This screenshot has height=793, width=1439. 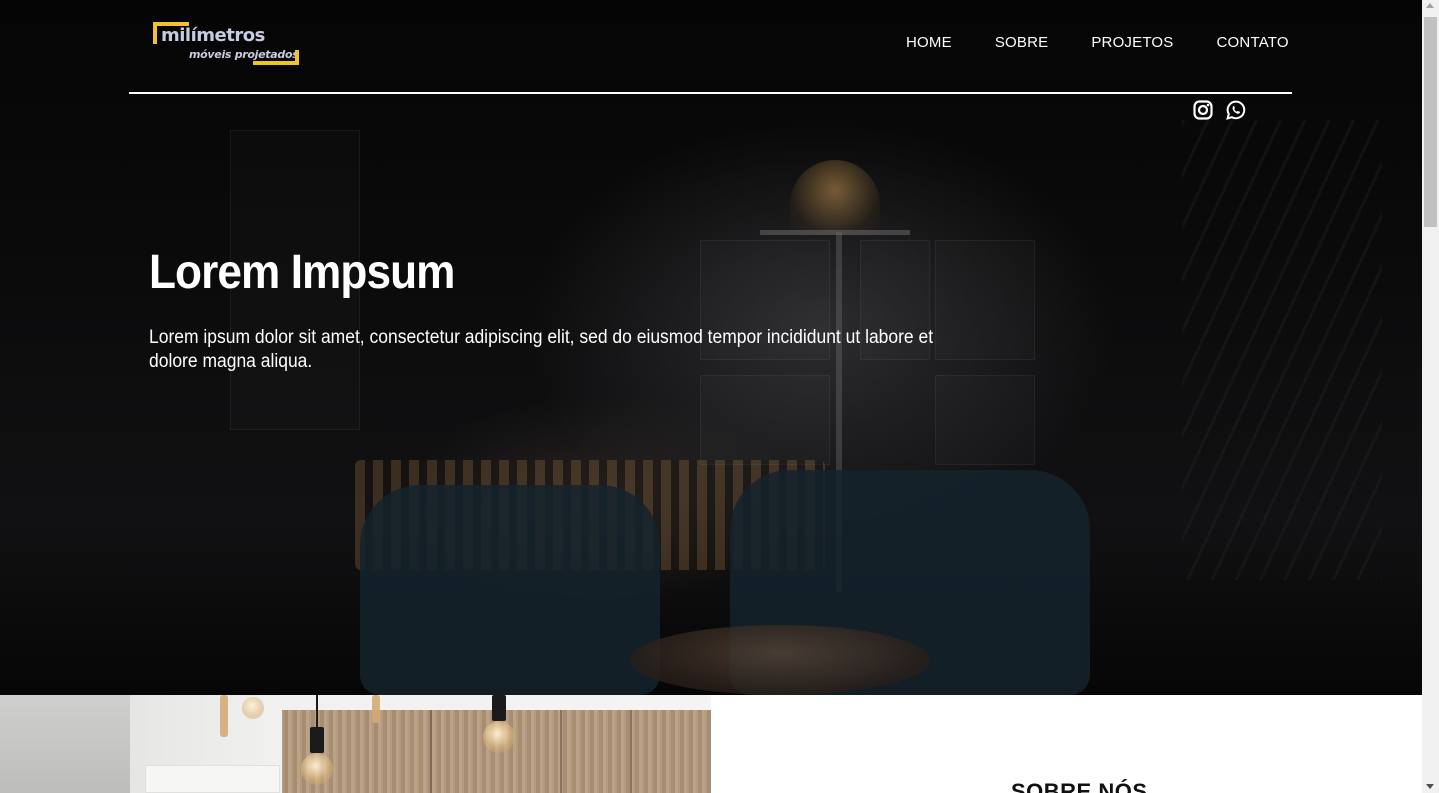 What do you see at coordinates (1430, 5) in the screenshot?
I see `scroll-up-arrow-icon` at bounding box center [1430, 5].